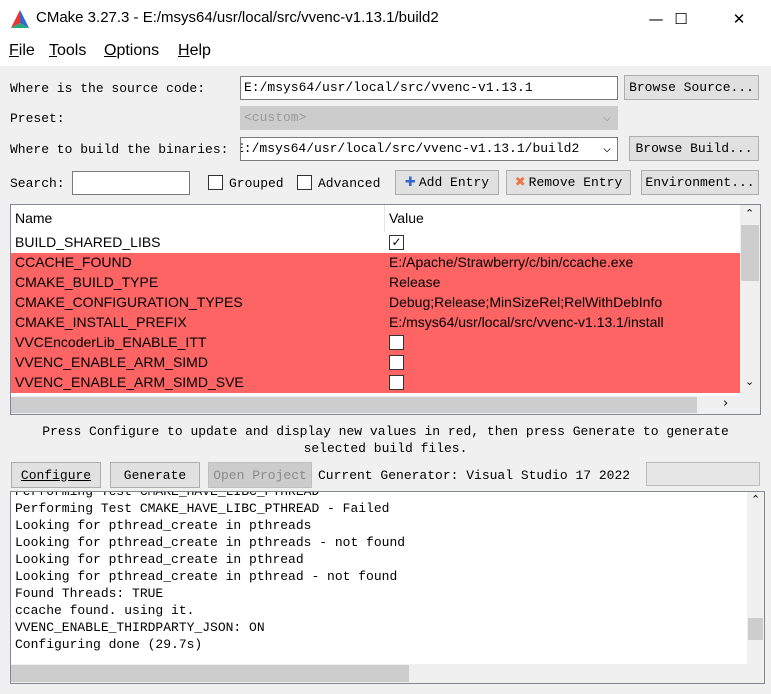 This screenshot has width=771, height=694. What do you see at coordinates (87, 282) in the screenshot?
I see `entry-name: CMAKE_BUILD_TYPE` at bounding box center [87, 282].